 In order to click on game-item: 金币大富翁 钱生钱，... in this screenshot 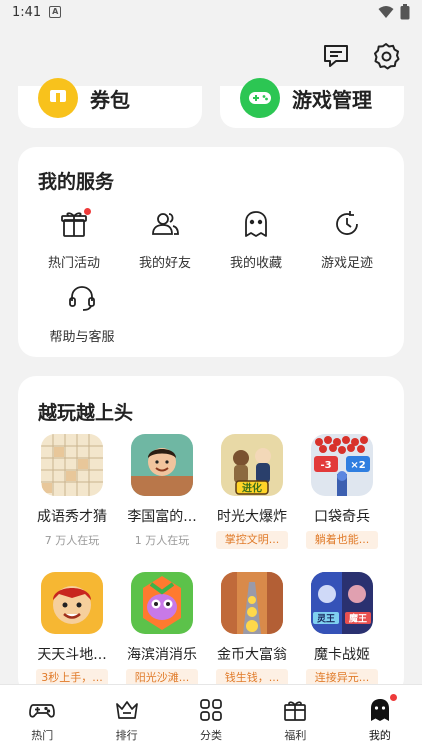, I will do `click(252, 629)`.